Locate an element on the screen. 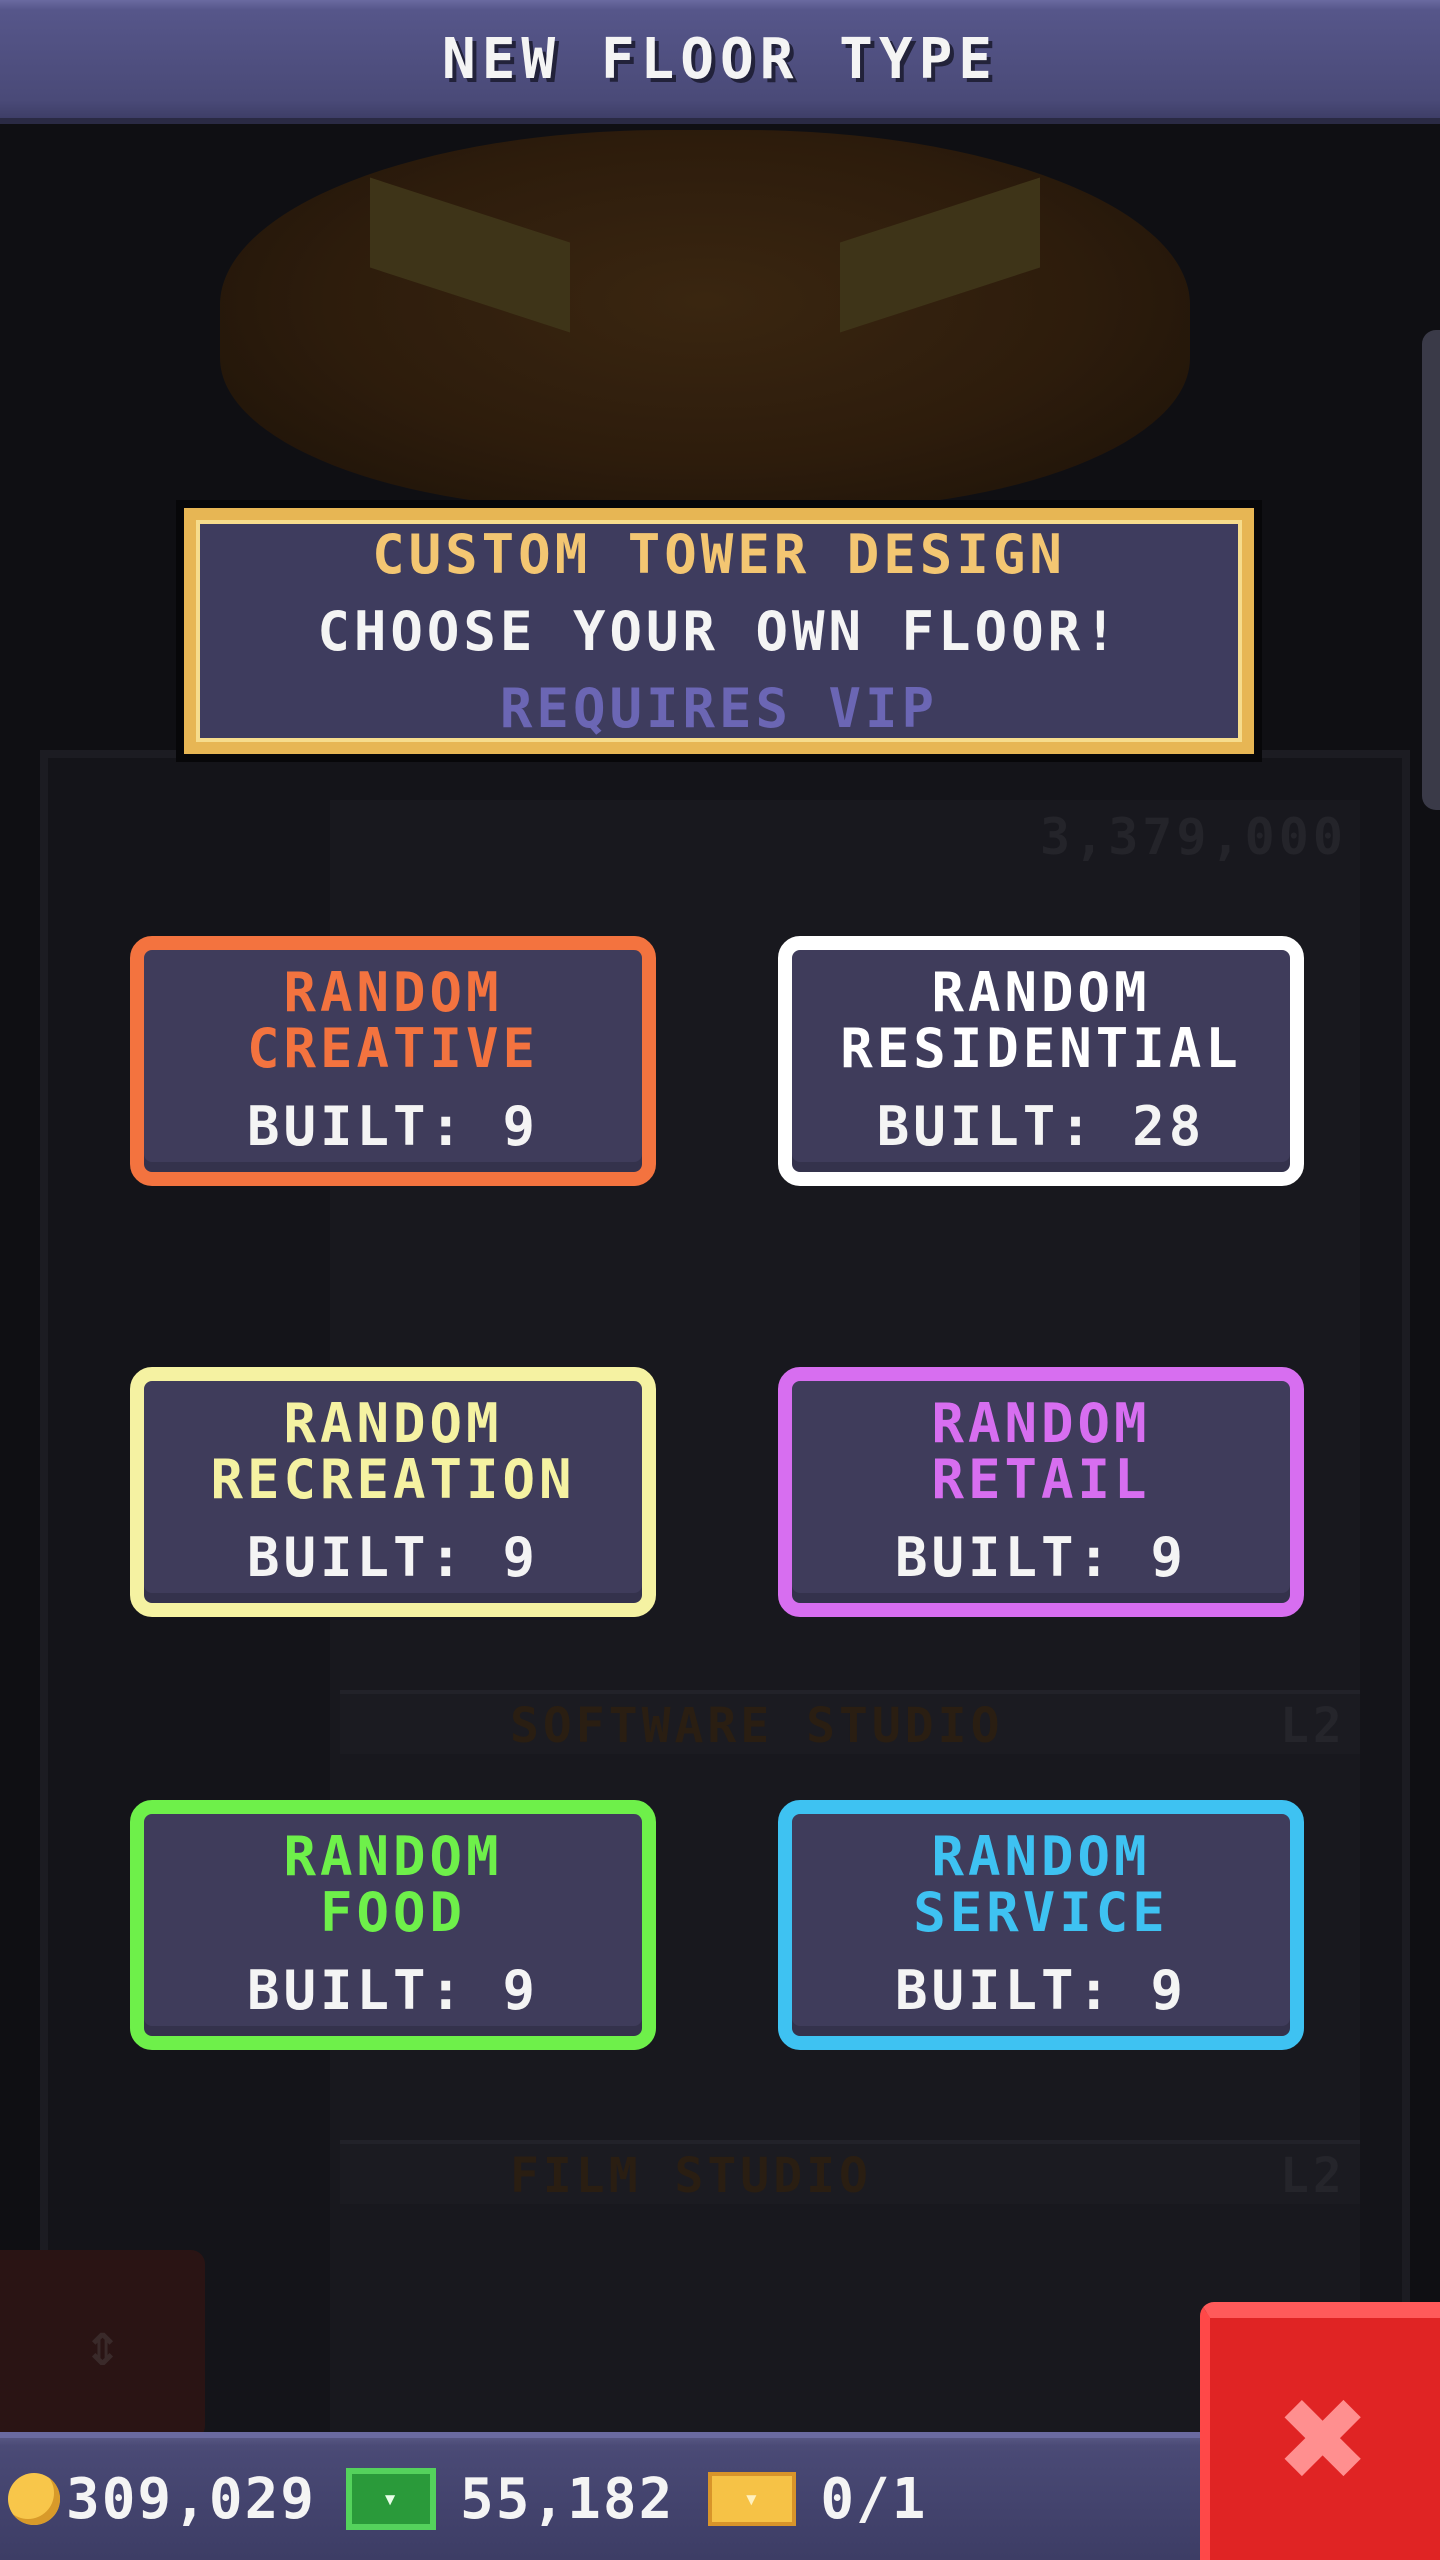 Image resolution: width=1440 pixels, height=2560 pixels. up-down-arrows-icon: ⇕ is located at coordinates (102, 2345).